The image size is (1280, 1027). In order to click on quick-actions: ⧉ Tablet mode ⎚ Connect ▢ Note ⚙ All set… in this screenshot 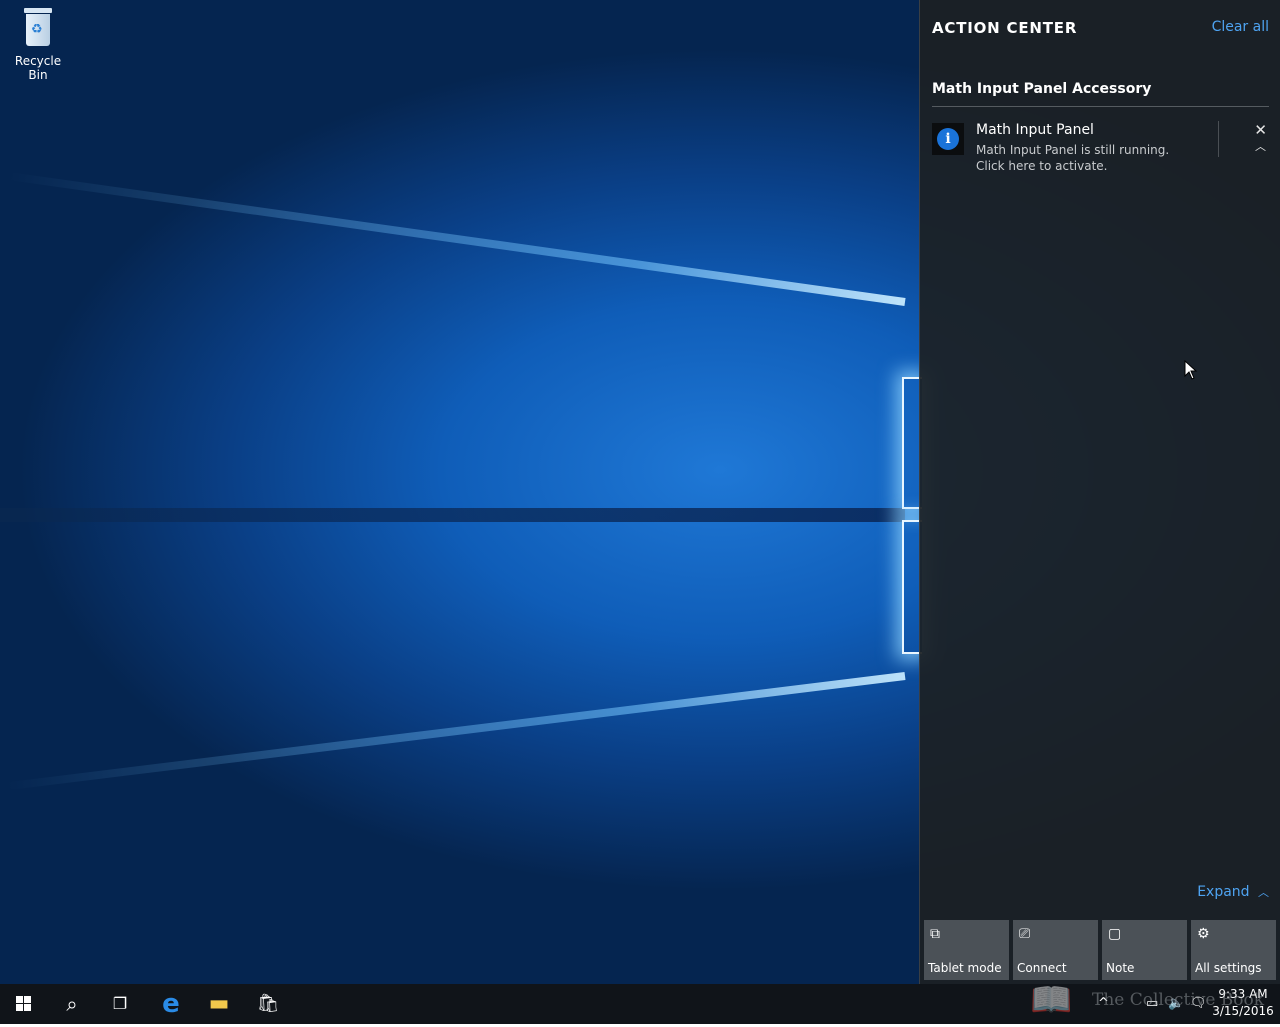, I will do `click(1102, 950)`.